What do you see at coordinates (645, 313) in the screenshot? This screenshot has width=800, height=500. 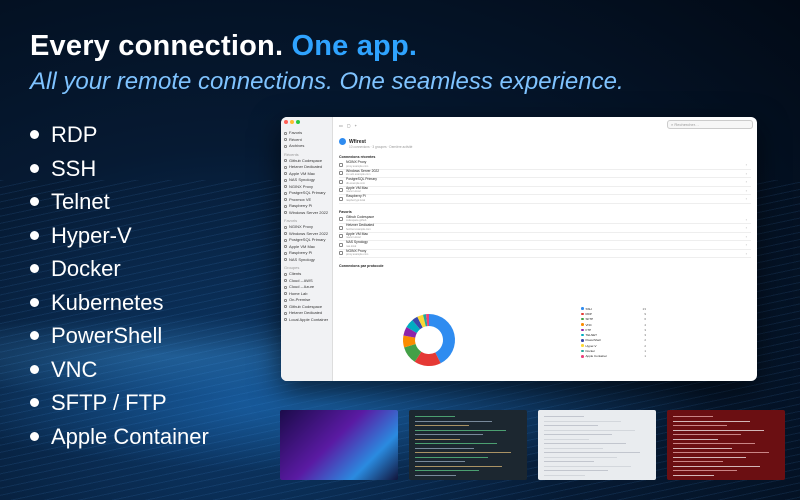 I see `legend-count: 9` at bounding box center [645, 313].